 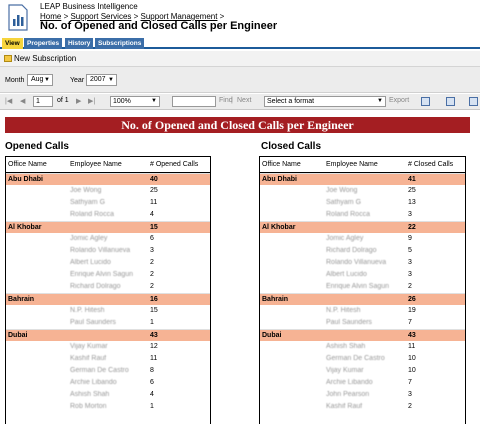 I want to click on tab-view: View, so click(x=12, y=43).